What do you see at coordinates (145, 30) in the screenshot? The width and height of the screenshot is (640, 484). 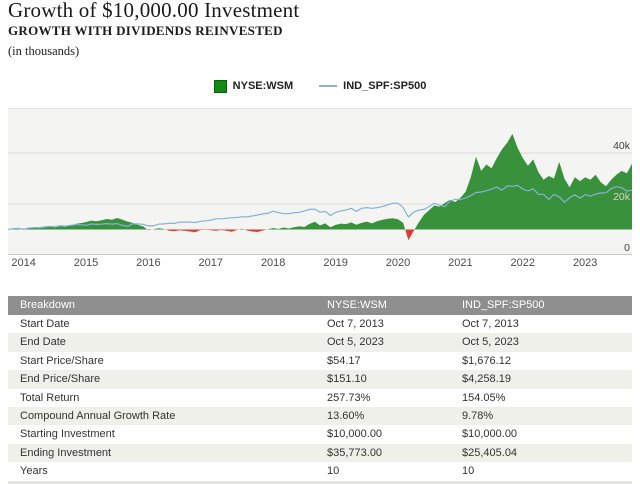 I see `page-subtitle: GROWTH WITH DIVIDENDS REINVESTED` at bounding box center [145, 30].